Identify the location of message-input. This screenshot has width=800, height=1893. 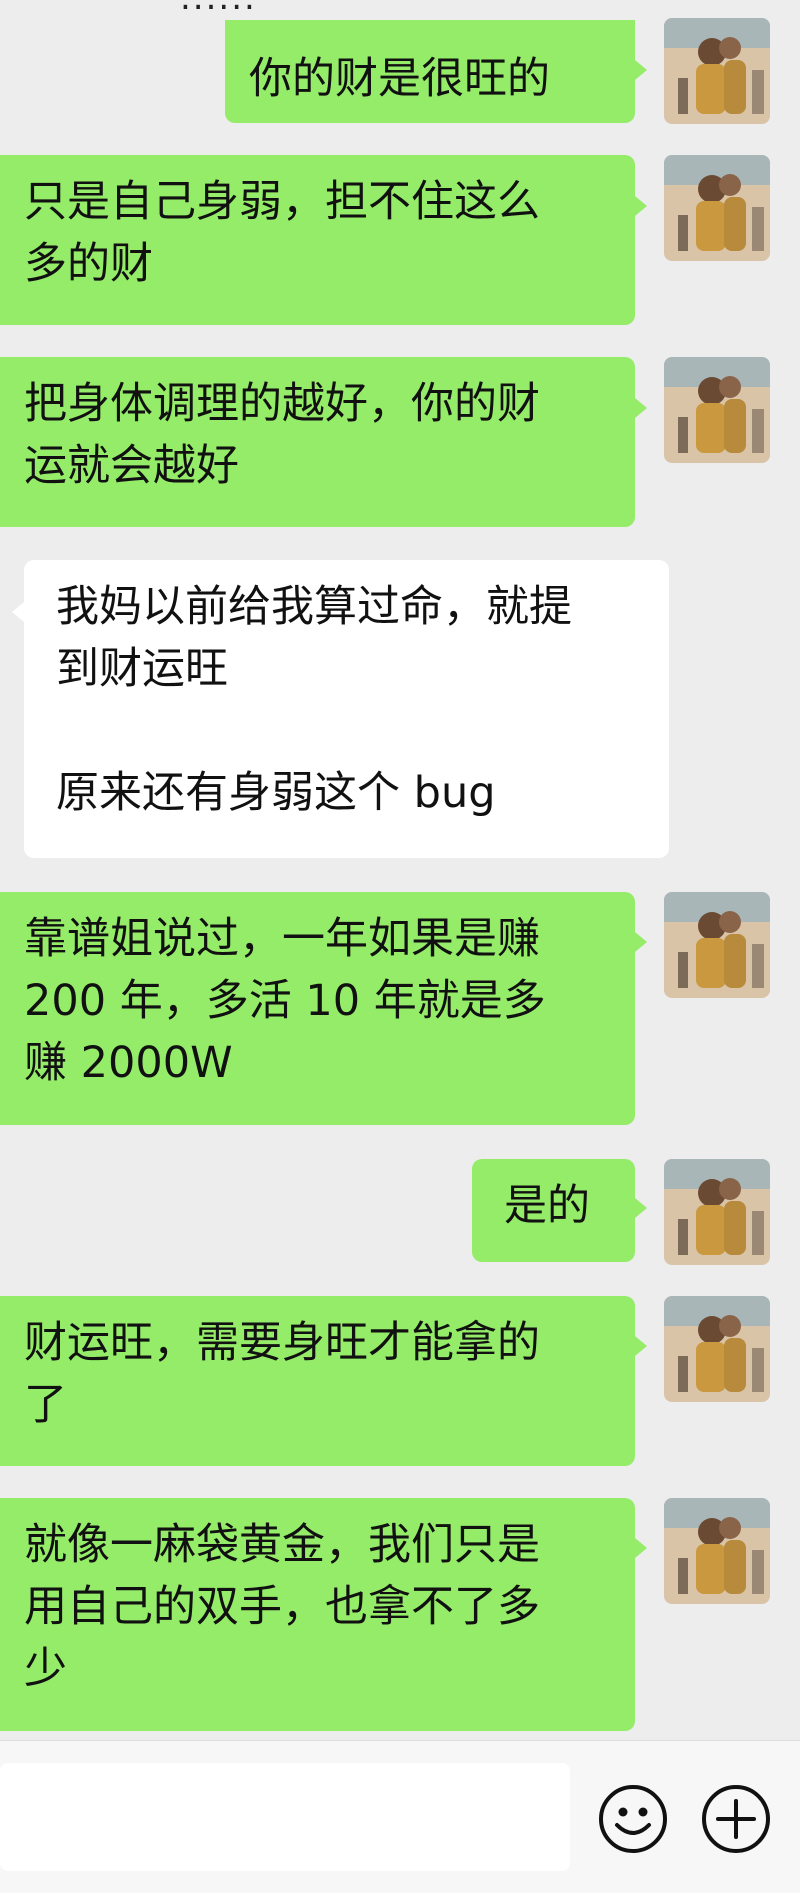
(285, 1817).